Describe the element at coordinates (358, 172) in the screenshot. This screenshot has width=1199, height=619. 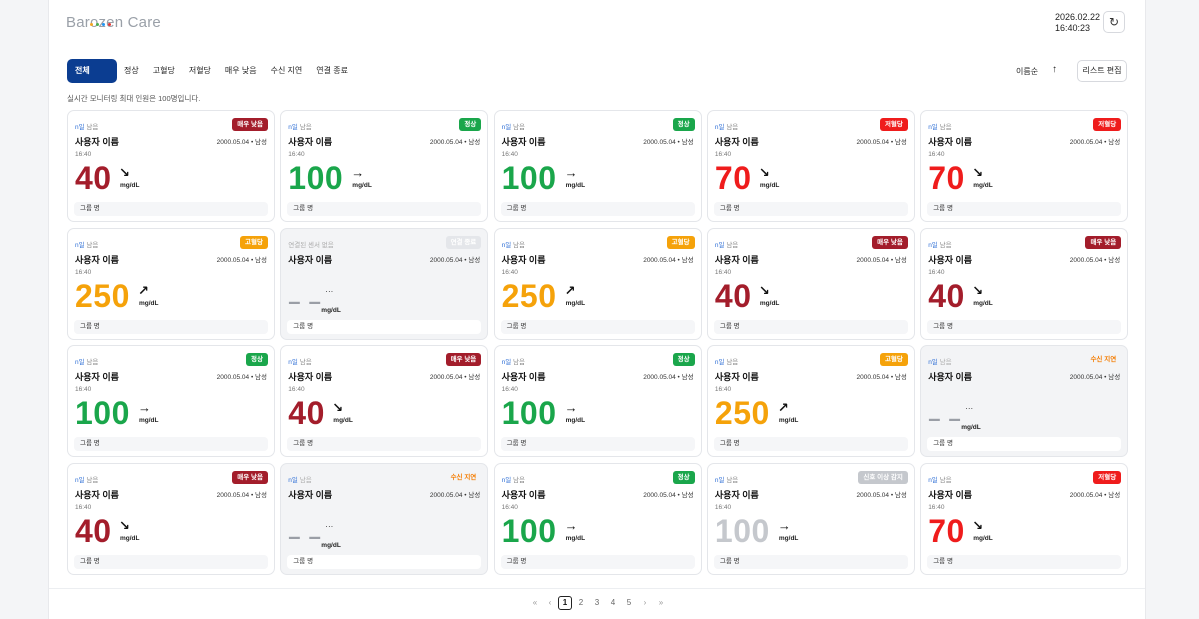
I see `trend-arrow-icon: →` at that location.